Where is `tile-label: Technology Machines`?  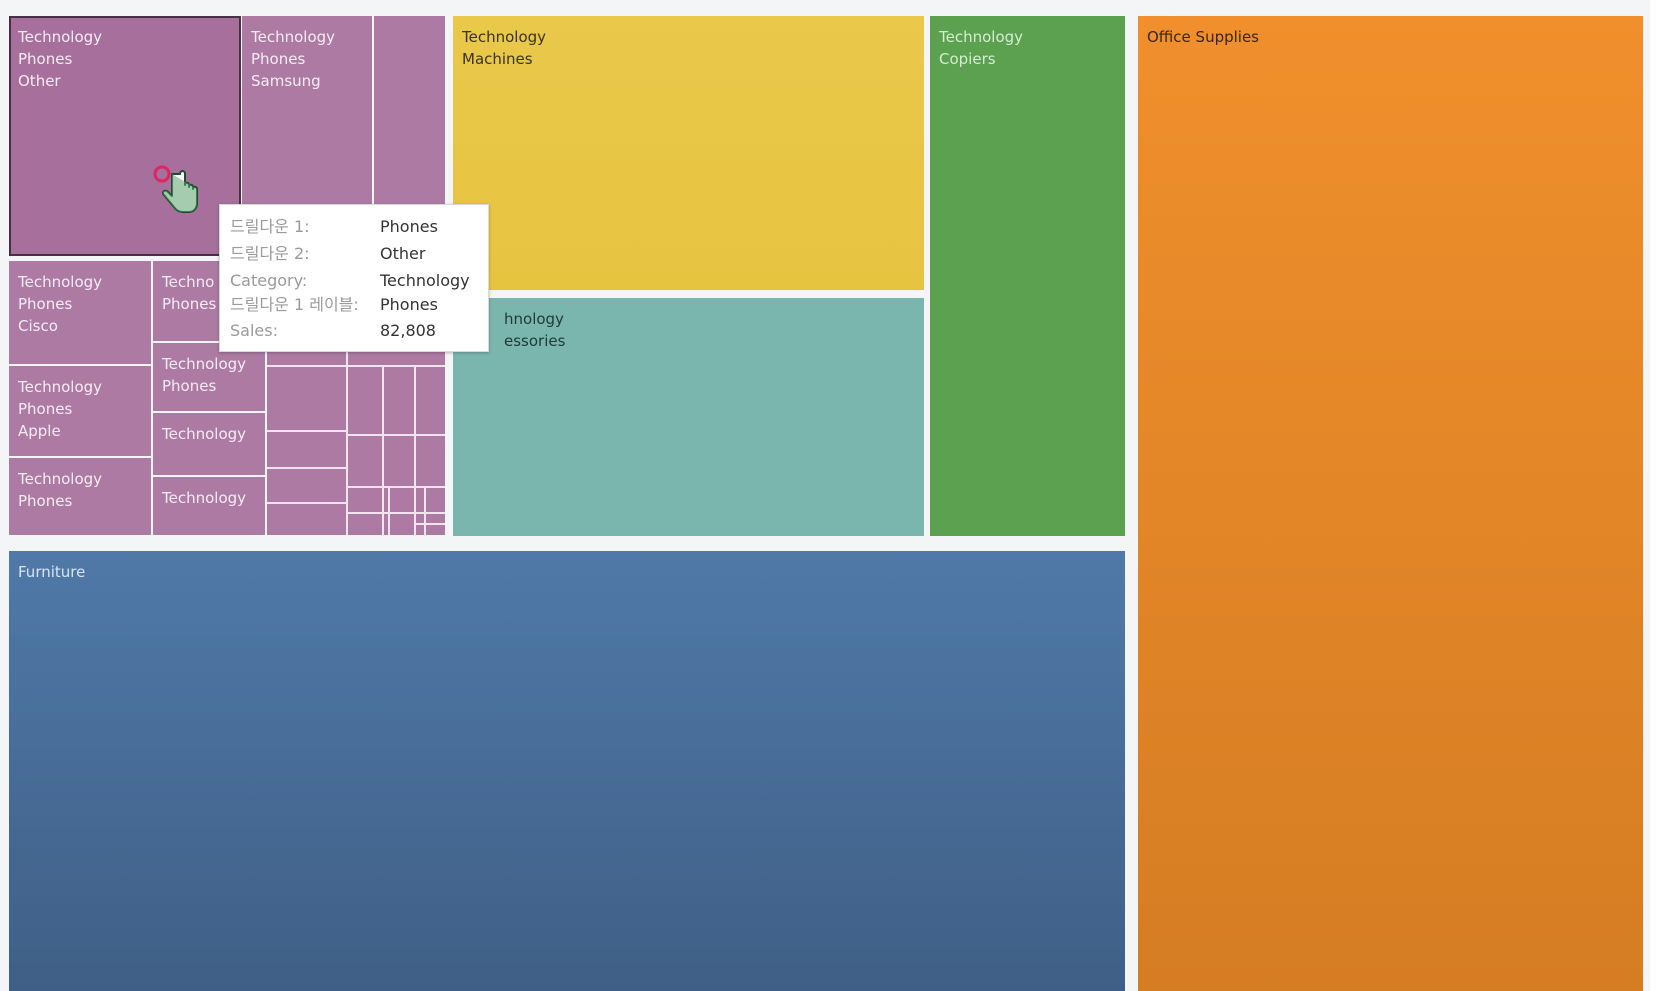
tile-label: Technology Machines is located at coordinates (504, 48).